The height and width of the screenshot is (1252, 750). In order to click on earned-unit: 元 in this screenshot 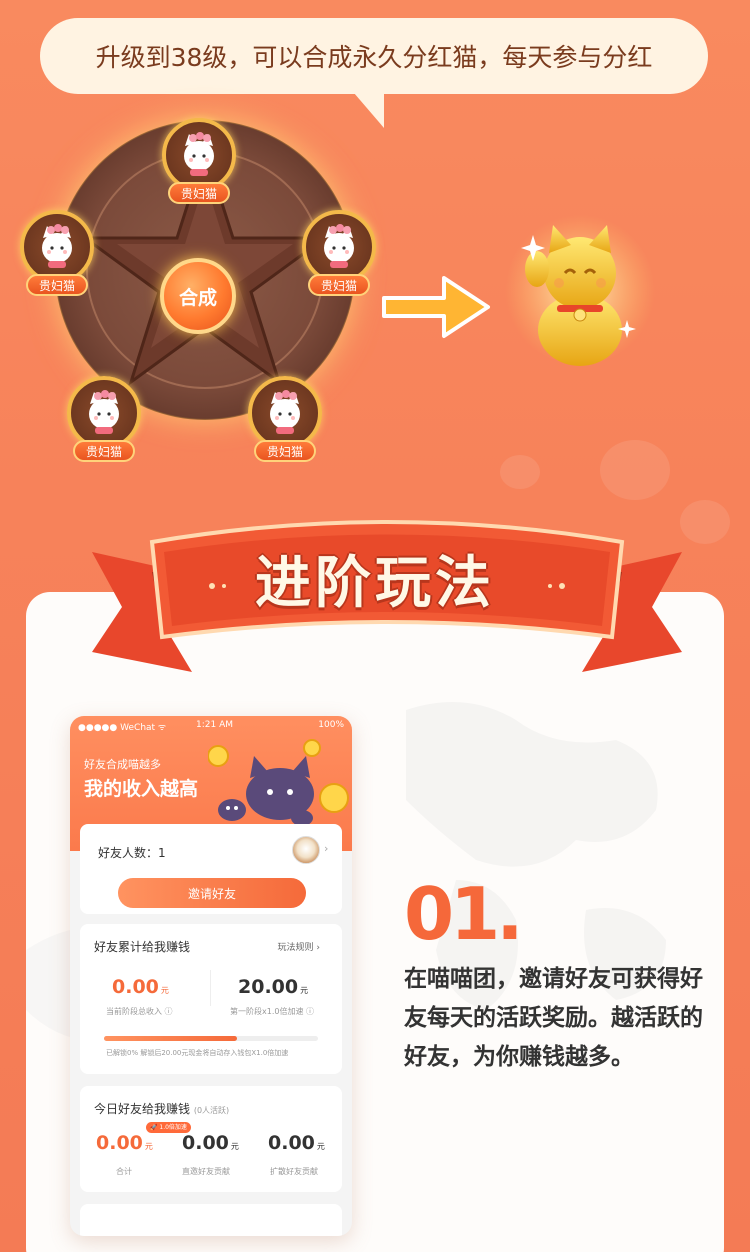, I will do `click(164, 990)`.